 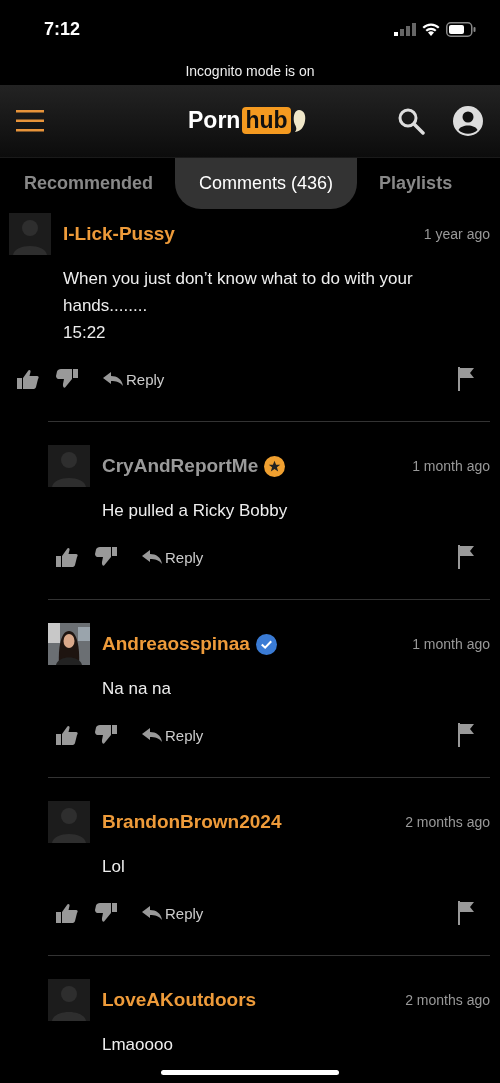 What do you see at coordinates (176, 644) in the screenshot?
I see `username: Andreaosspinaa` at bounding box center [176, 644].